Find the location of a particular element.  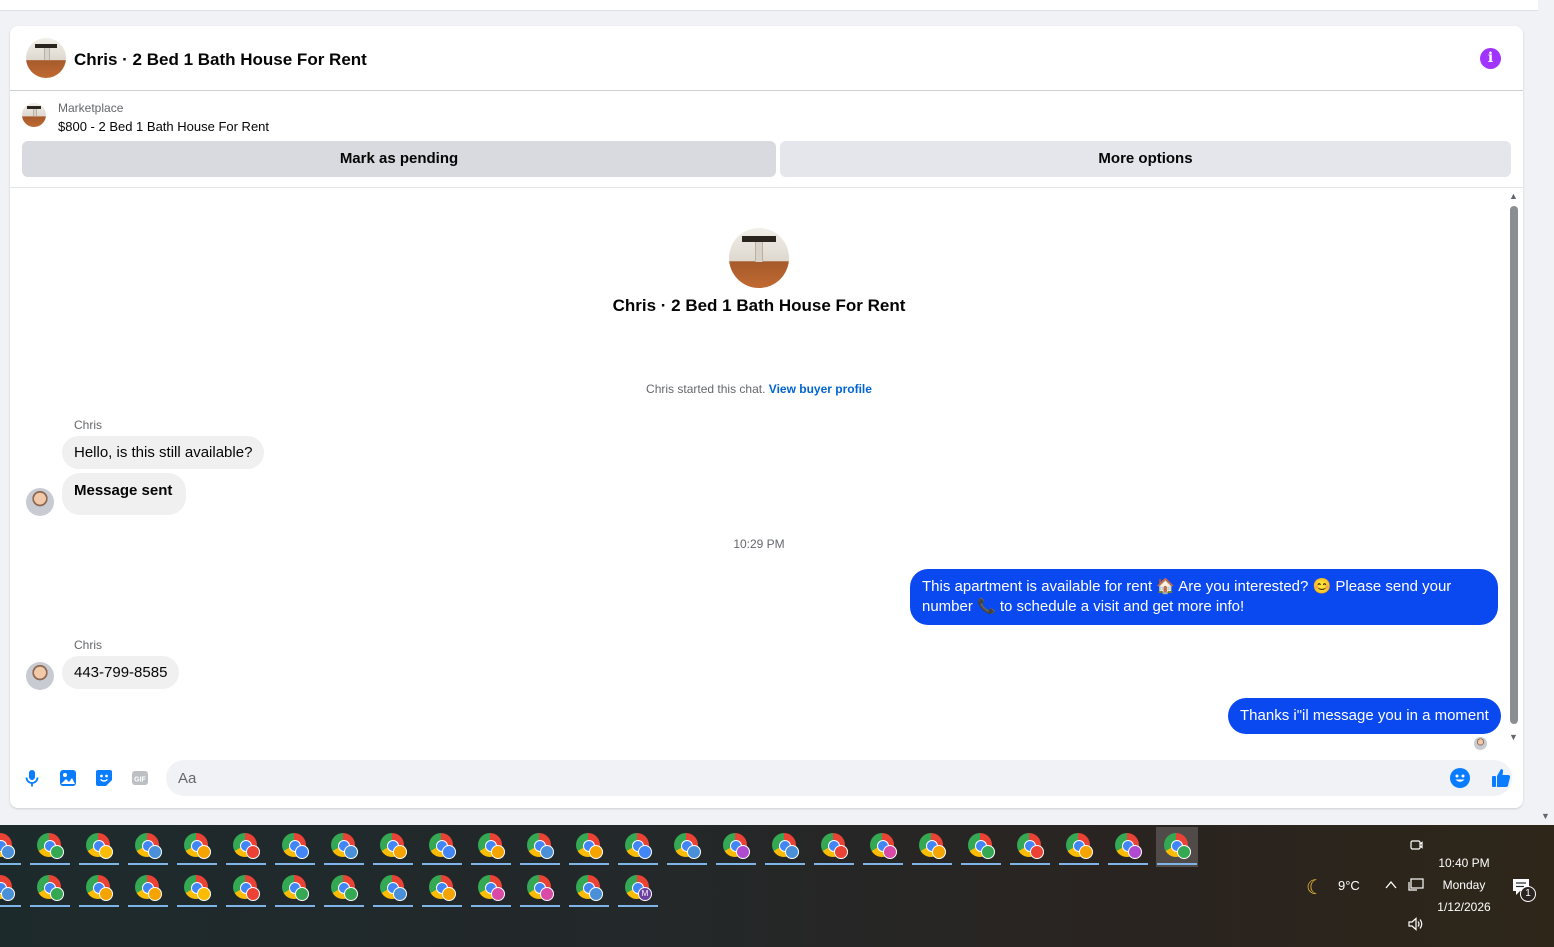

view-buyer-profile-link: View buyer profile is located at coordinates (820, 389).